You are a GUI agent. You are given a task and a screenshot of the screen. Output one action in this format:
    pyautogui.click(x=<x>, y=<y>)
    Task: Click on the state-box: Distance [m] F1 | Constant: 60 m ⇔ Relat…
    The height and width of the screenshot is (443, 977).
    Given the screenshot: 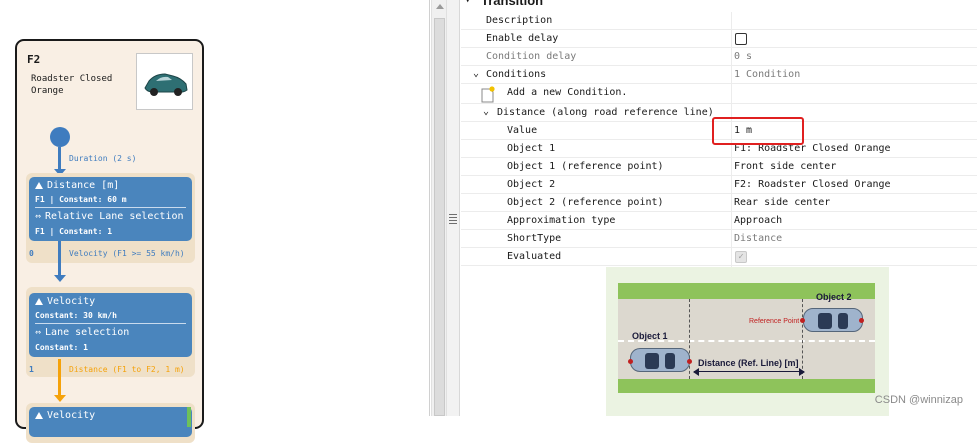 What is the action you would take?
    pyautogui.click(x=110, y=209)
    